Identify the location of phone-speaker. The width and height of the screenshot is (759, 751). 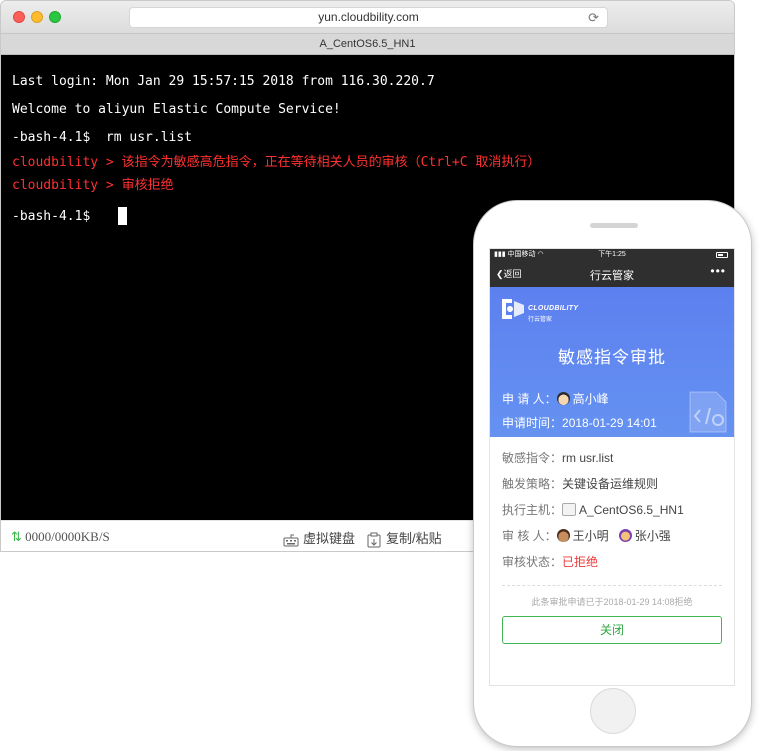
(614, 225).